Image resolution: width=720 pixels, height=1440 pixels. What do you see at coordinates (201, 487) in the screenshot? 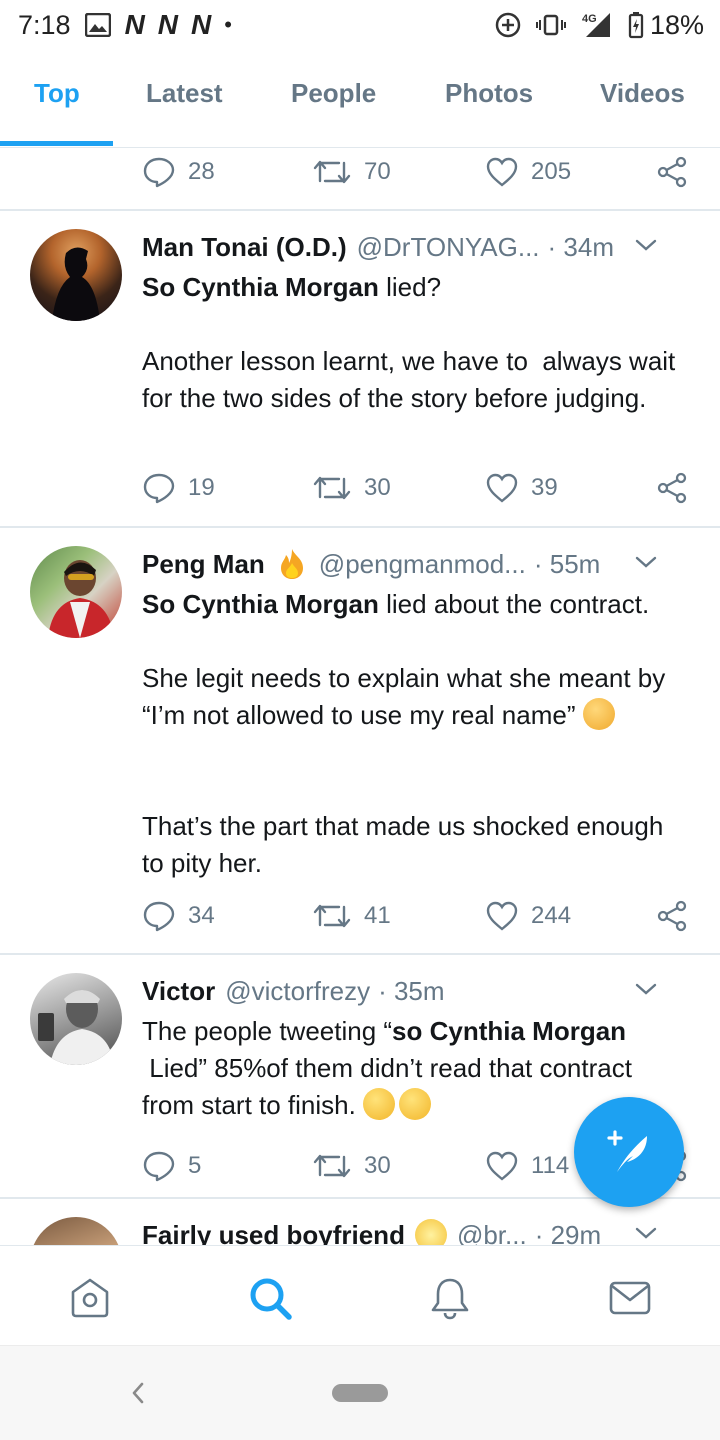
I see `reply-count: 19` at bounding box center [201, 487].